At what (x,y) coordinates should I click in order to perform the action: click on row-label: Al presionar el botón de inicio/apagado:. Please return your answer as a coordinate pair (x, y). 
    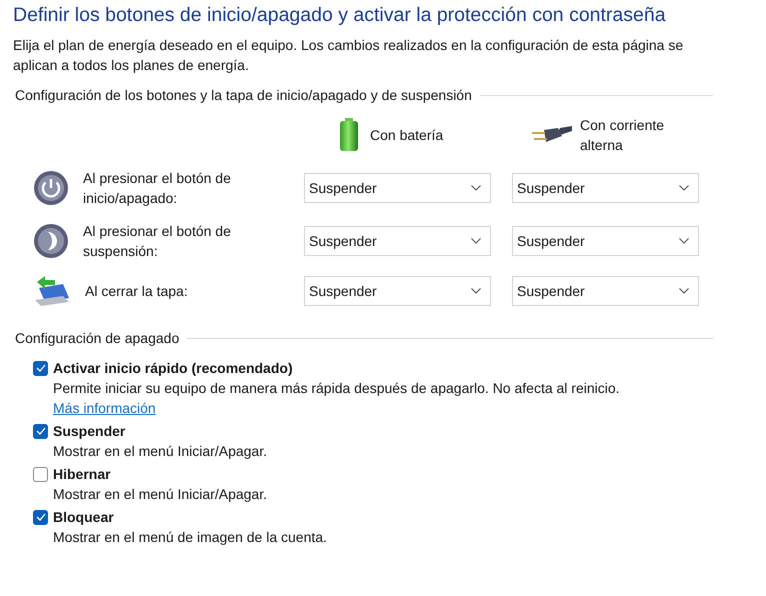
    Looking at the image, I should click on (157, 188).